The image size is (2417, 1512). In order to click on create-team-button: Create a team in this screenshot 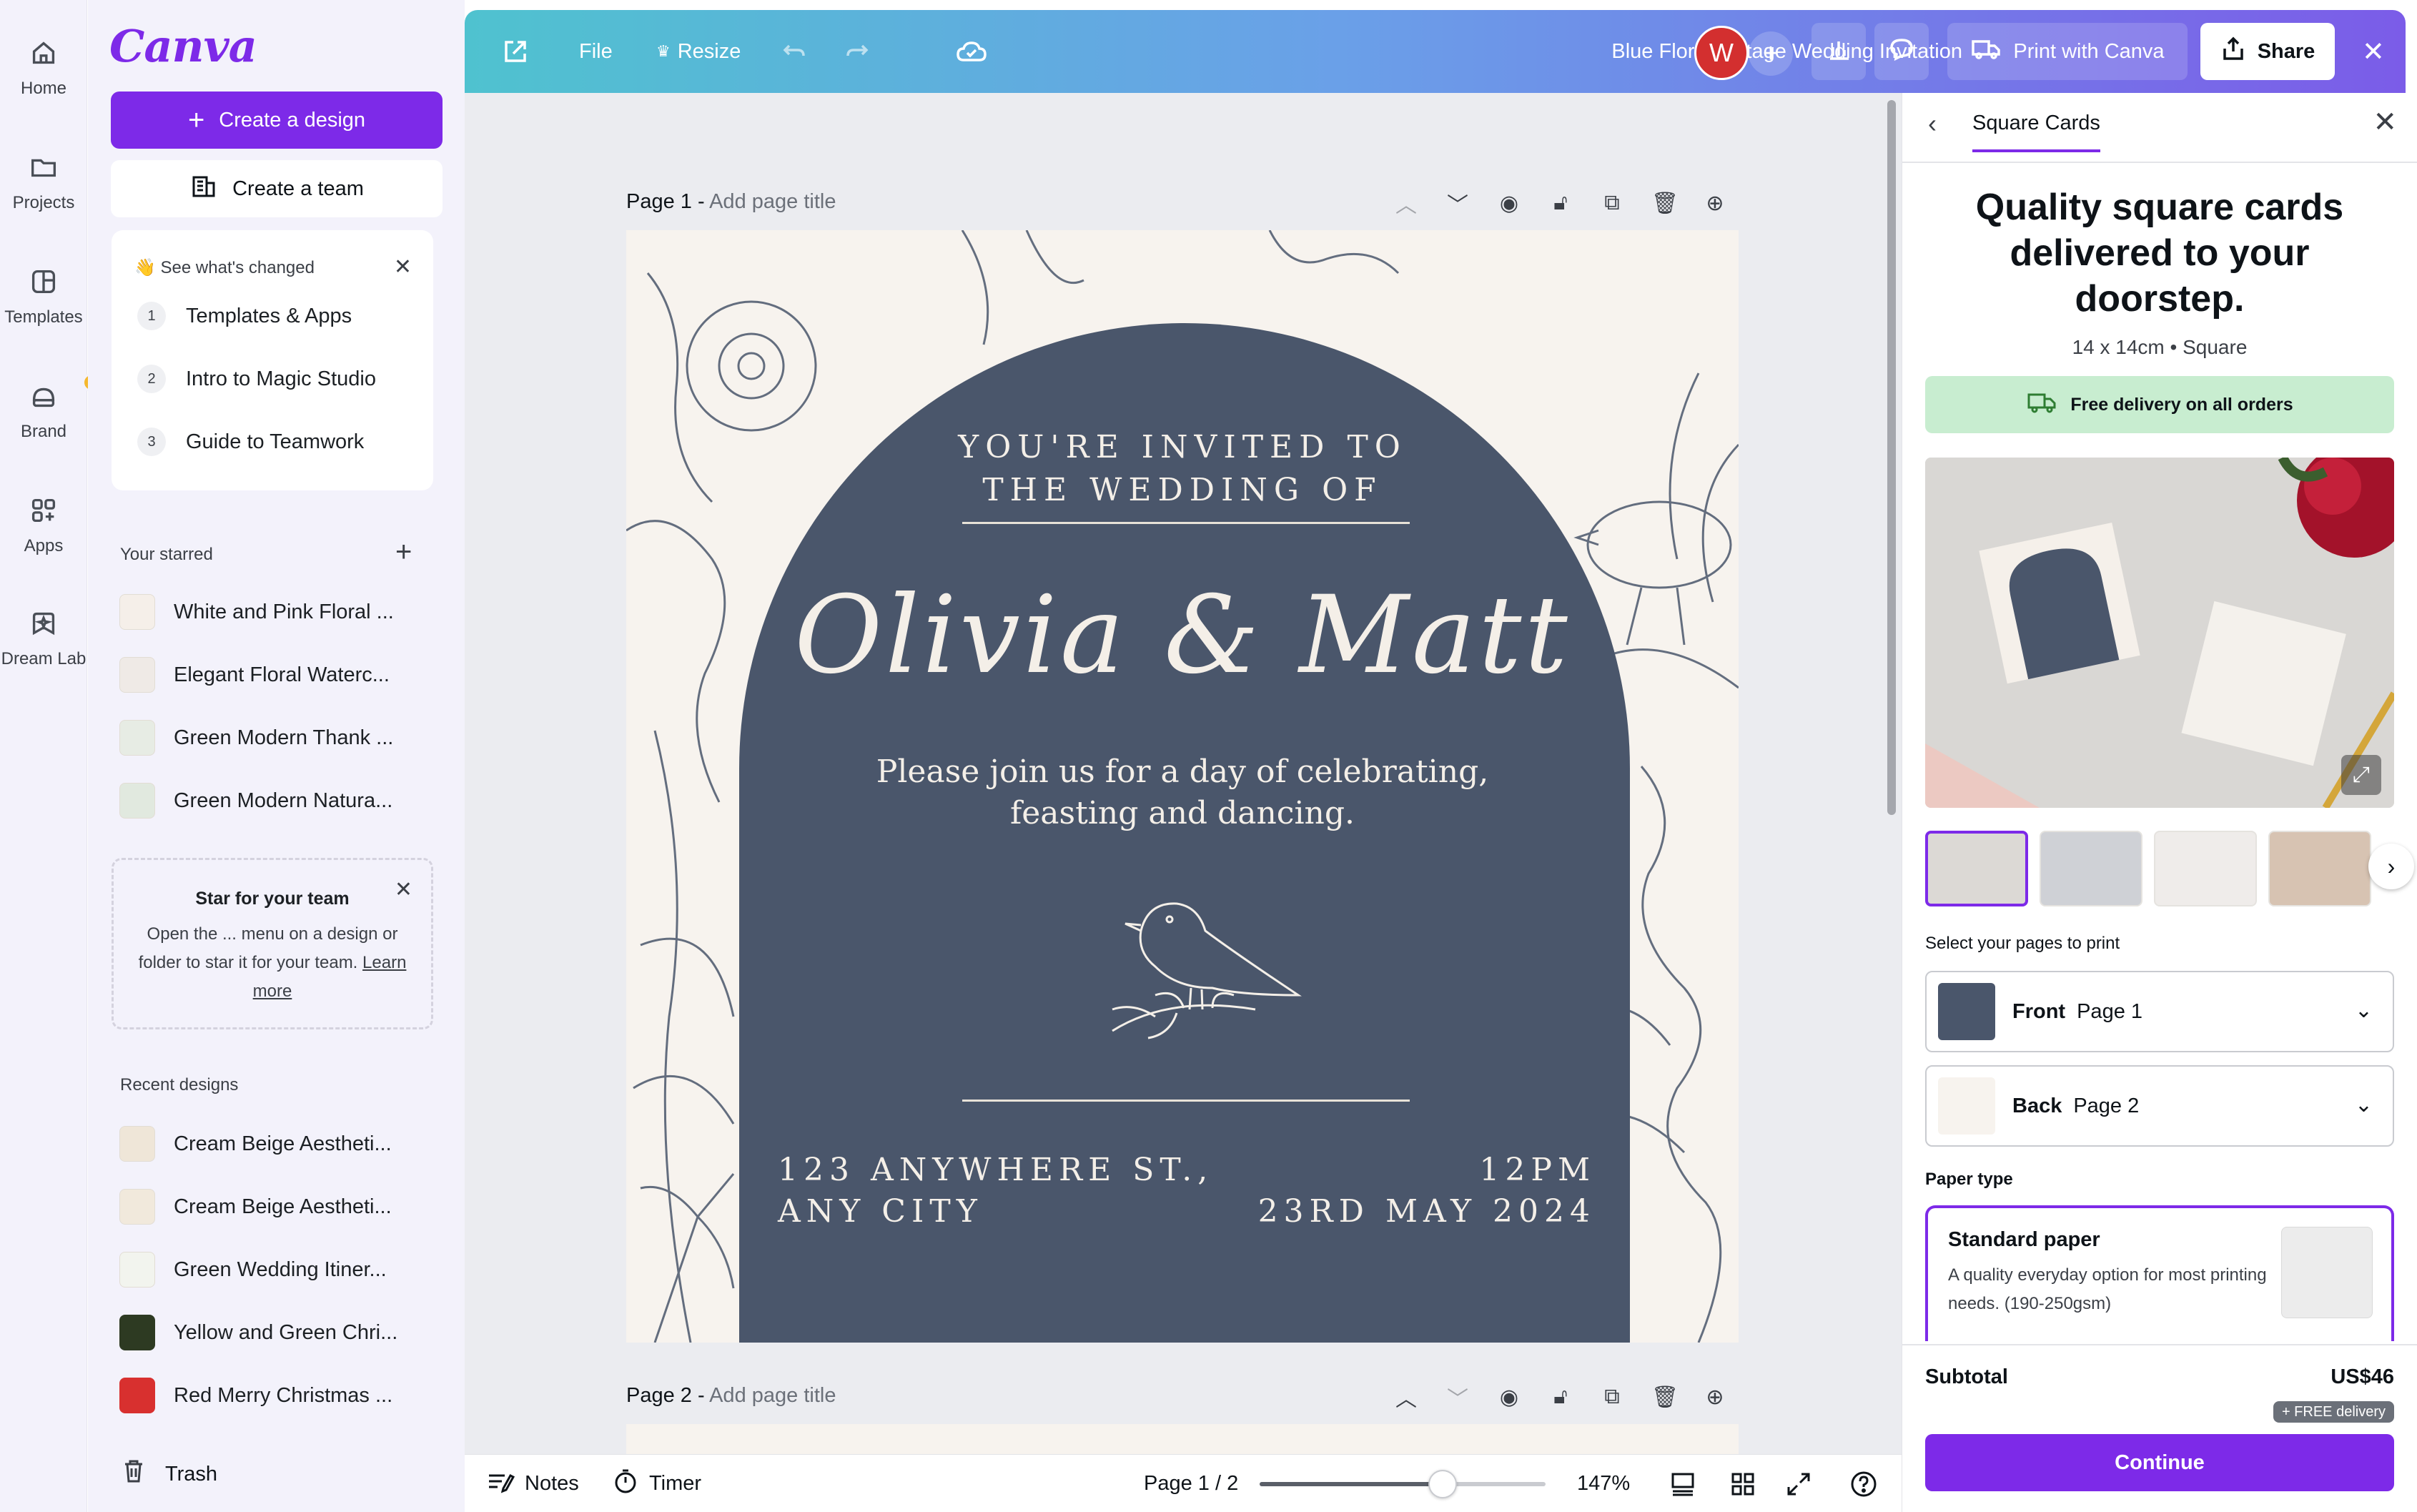, I will do `click(277, 188)`.